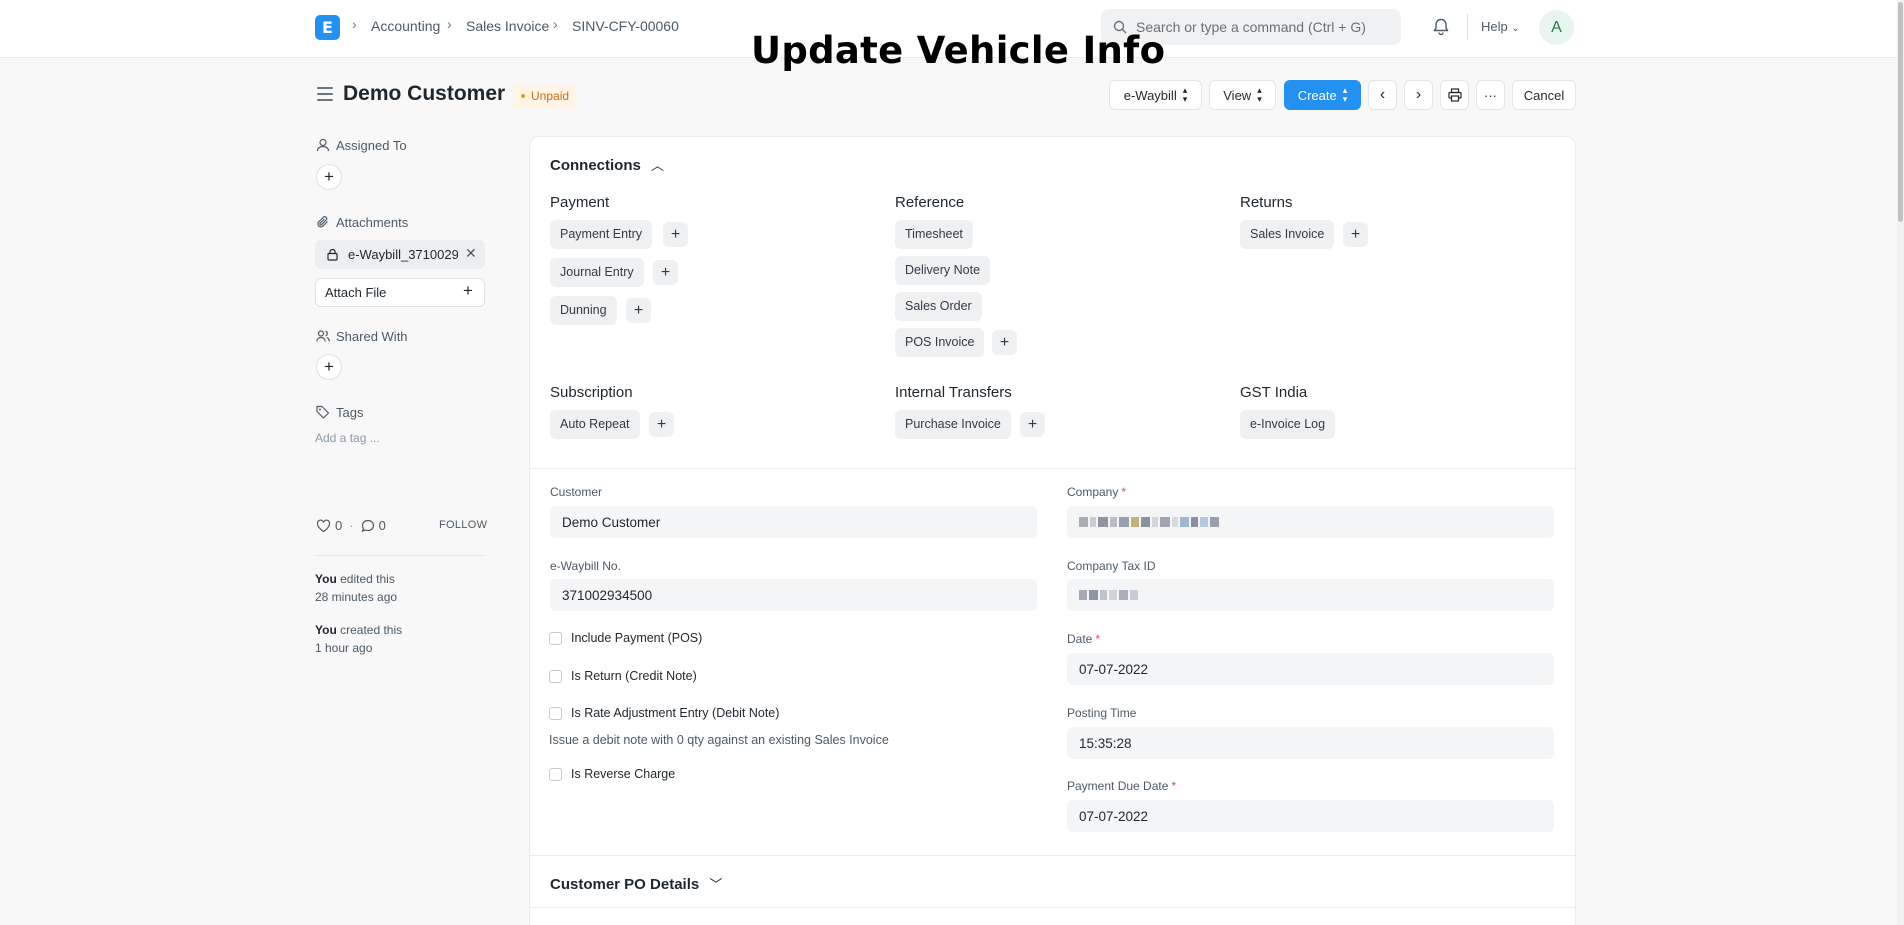 The height and width of the screenshot is (925, 1904). Describe the element at coordinates (1155, 95) in the screenshot. I see `ewaybill-button: e-Waybill ▴ ▾` at that location.